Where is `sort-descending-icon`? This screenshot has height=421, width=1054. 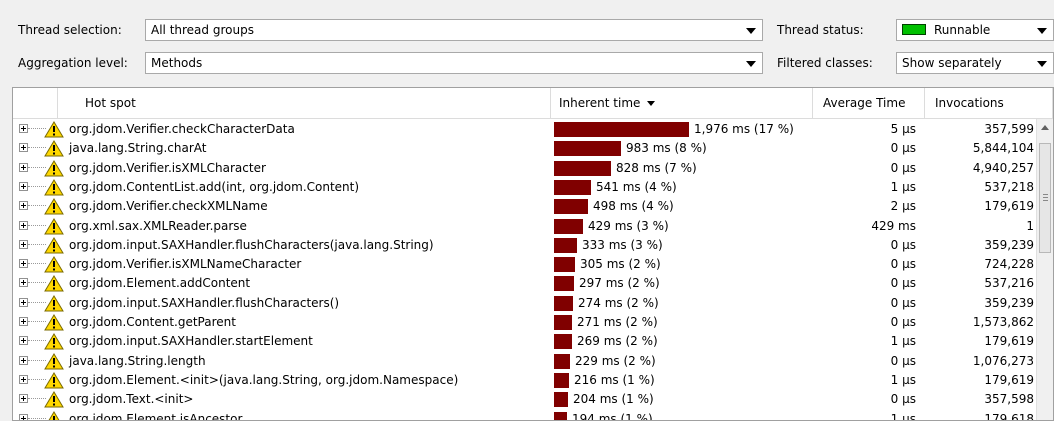
sort-descending-icon is located at coordinates (651, 103).